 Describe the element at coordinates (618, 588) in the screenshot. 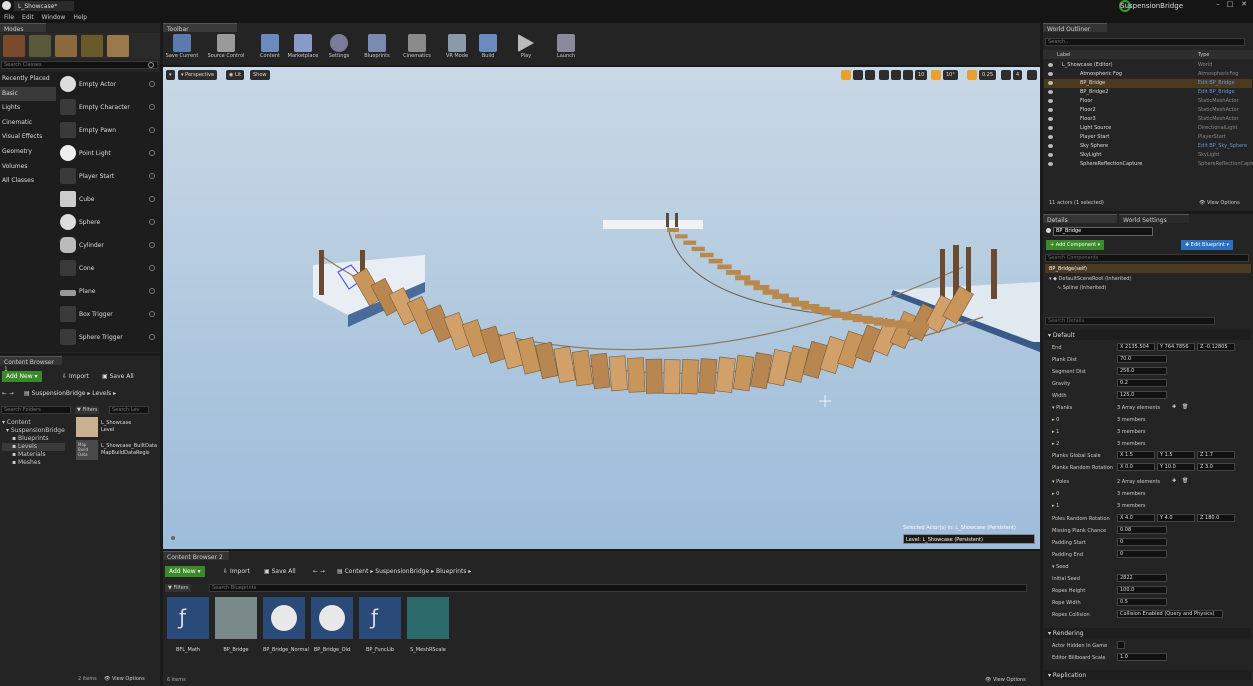

I see `asset-search-input: Search Blueprints` at that location.